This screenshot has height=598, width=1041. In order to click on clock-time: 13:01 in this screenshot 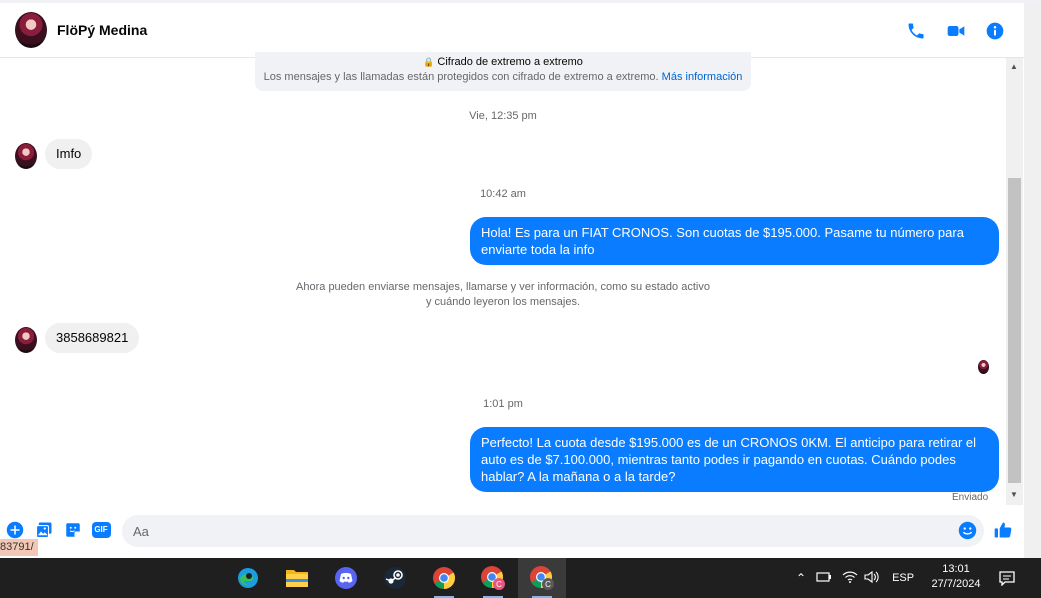, I will do `click(956, 569)`.